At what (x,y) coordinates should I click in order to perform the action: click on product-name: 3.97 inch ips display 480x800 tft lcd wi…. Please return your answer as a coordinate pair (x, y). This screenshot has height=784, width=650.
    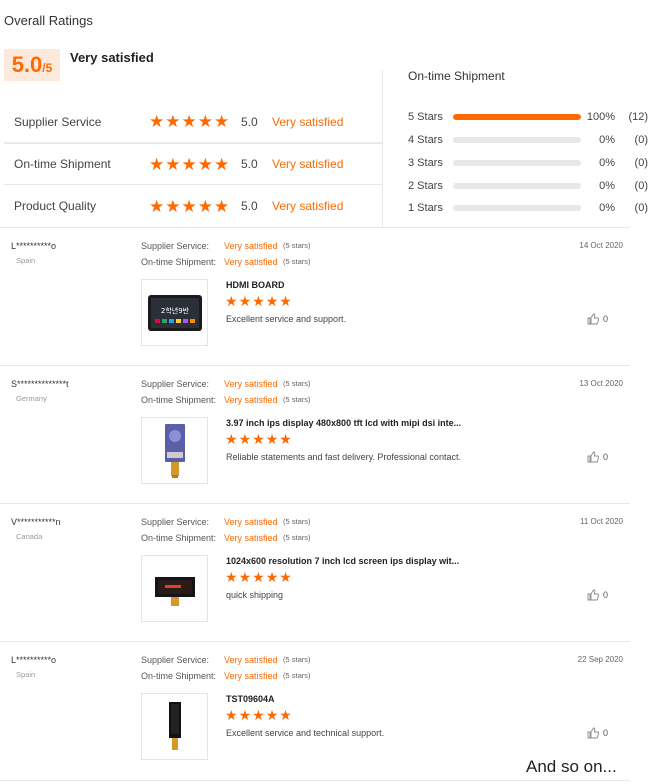
    Looking at the image, I should click on (343, 423).